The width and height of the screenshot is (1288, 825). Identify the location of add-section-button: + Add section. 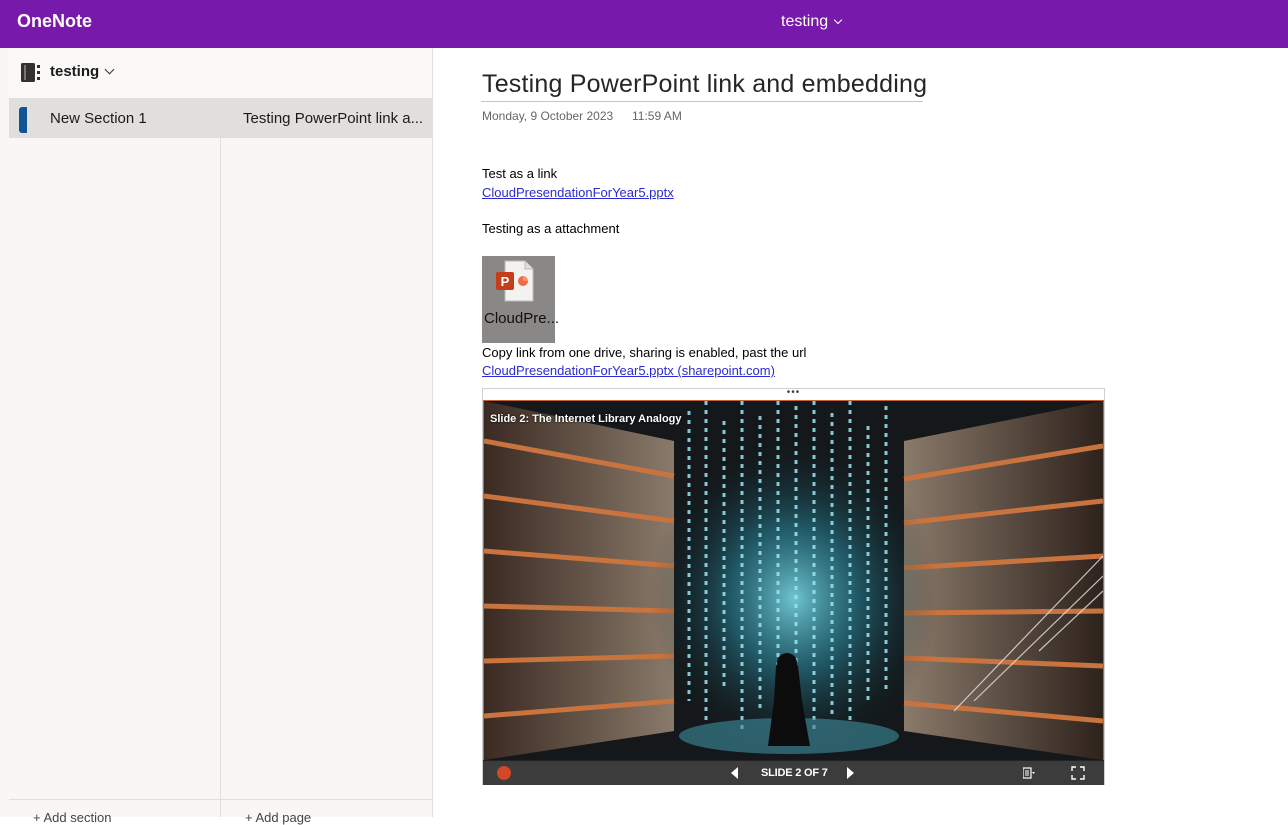
(72, 817).